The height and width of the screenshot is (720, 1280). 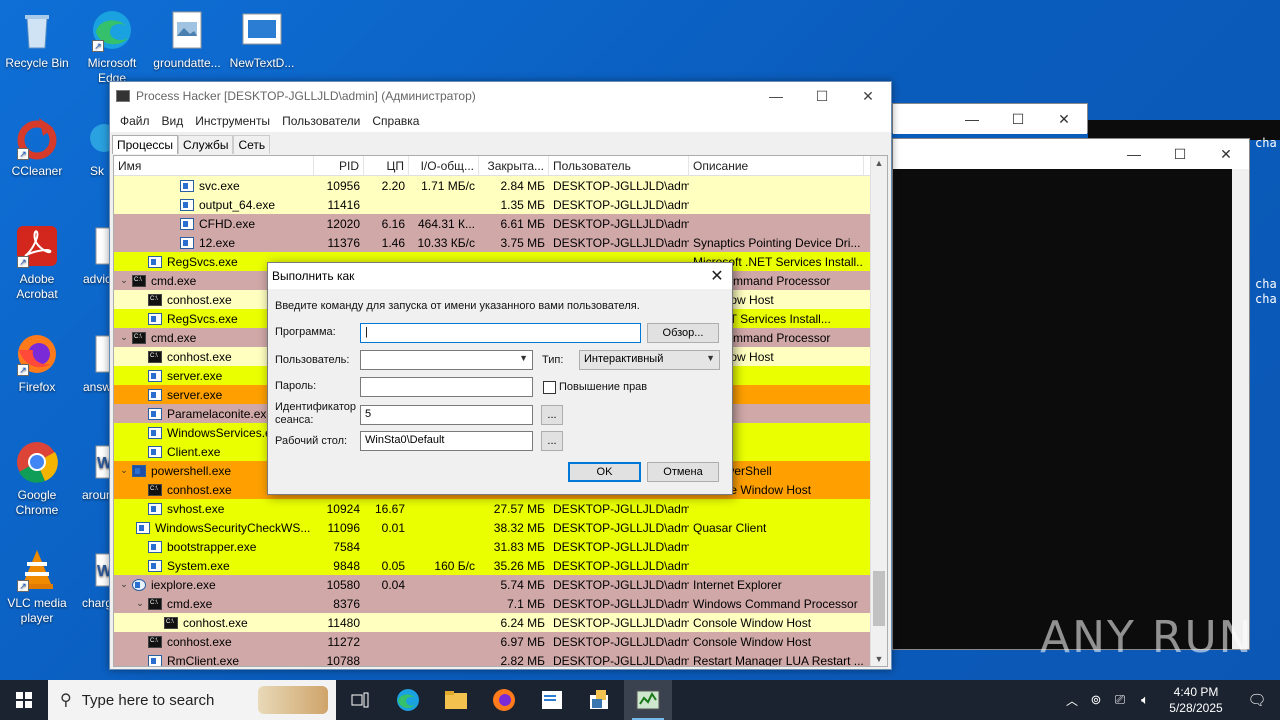 I want to click on tab-network: Сеть, so click(x=252, y=144).